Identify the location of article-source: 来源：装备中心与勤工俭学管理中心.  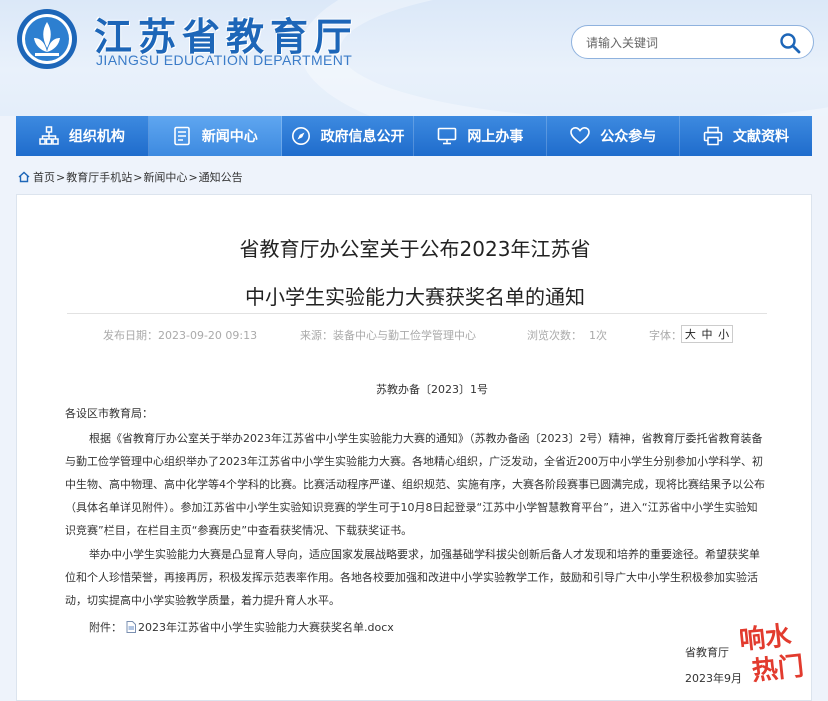
(388, 335).